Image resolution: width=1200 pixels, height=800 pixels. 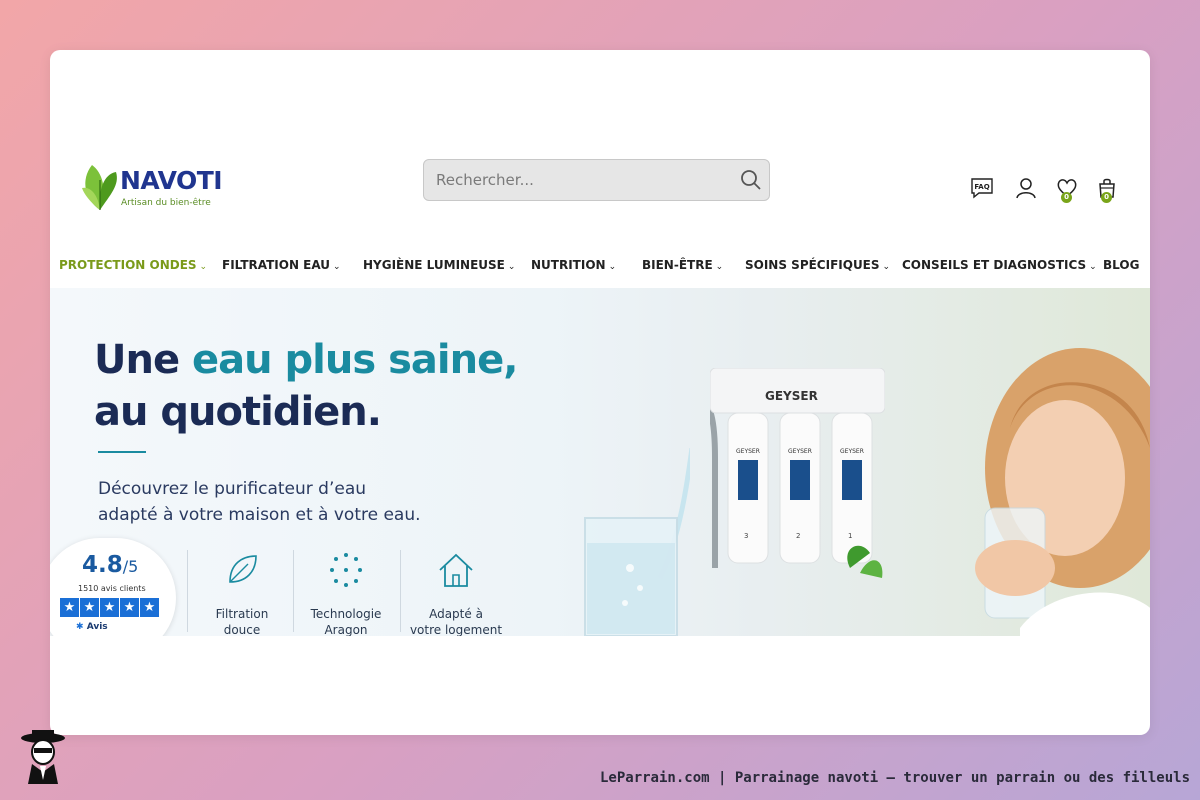 I want to click on search-icon, so click(x=751, y=180).